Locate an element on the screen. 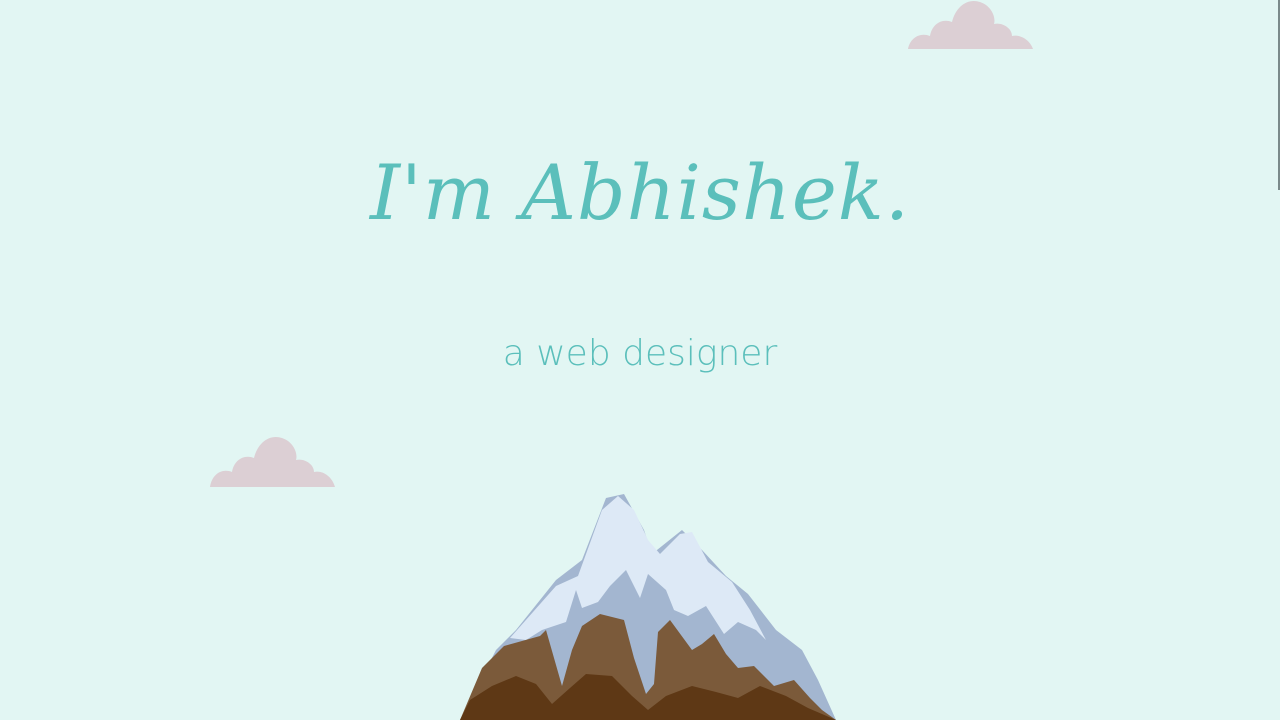 The image size is (1280, 720). page-title: I'm Abhishek. is located at coordinates (640, 192).